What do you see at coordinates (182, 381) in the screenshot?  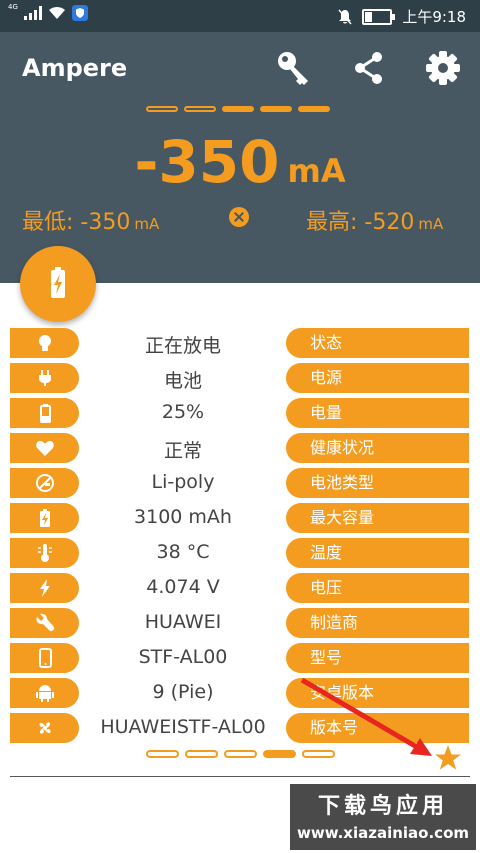 I see `row-value: 电池` at bounding box center [182, 381].